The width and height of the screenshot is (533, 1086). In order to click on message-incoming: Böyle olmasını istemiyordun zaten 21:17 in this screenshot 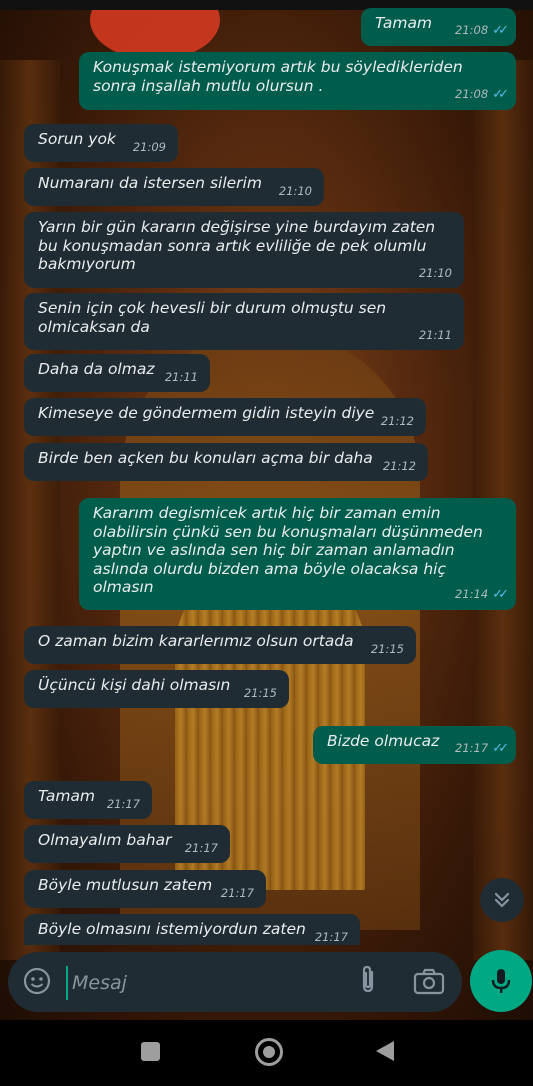, I will do `click(192, 929)`.